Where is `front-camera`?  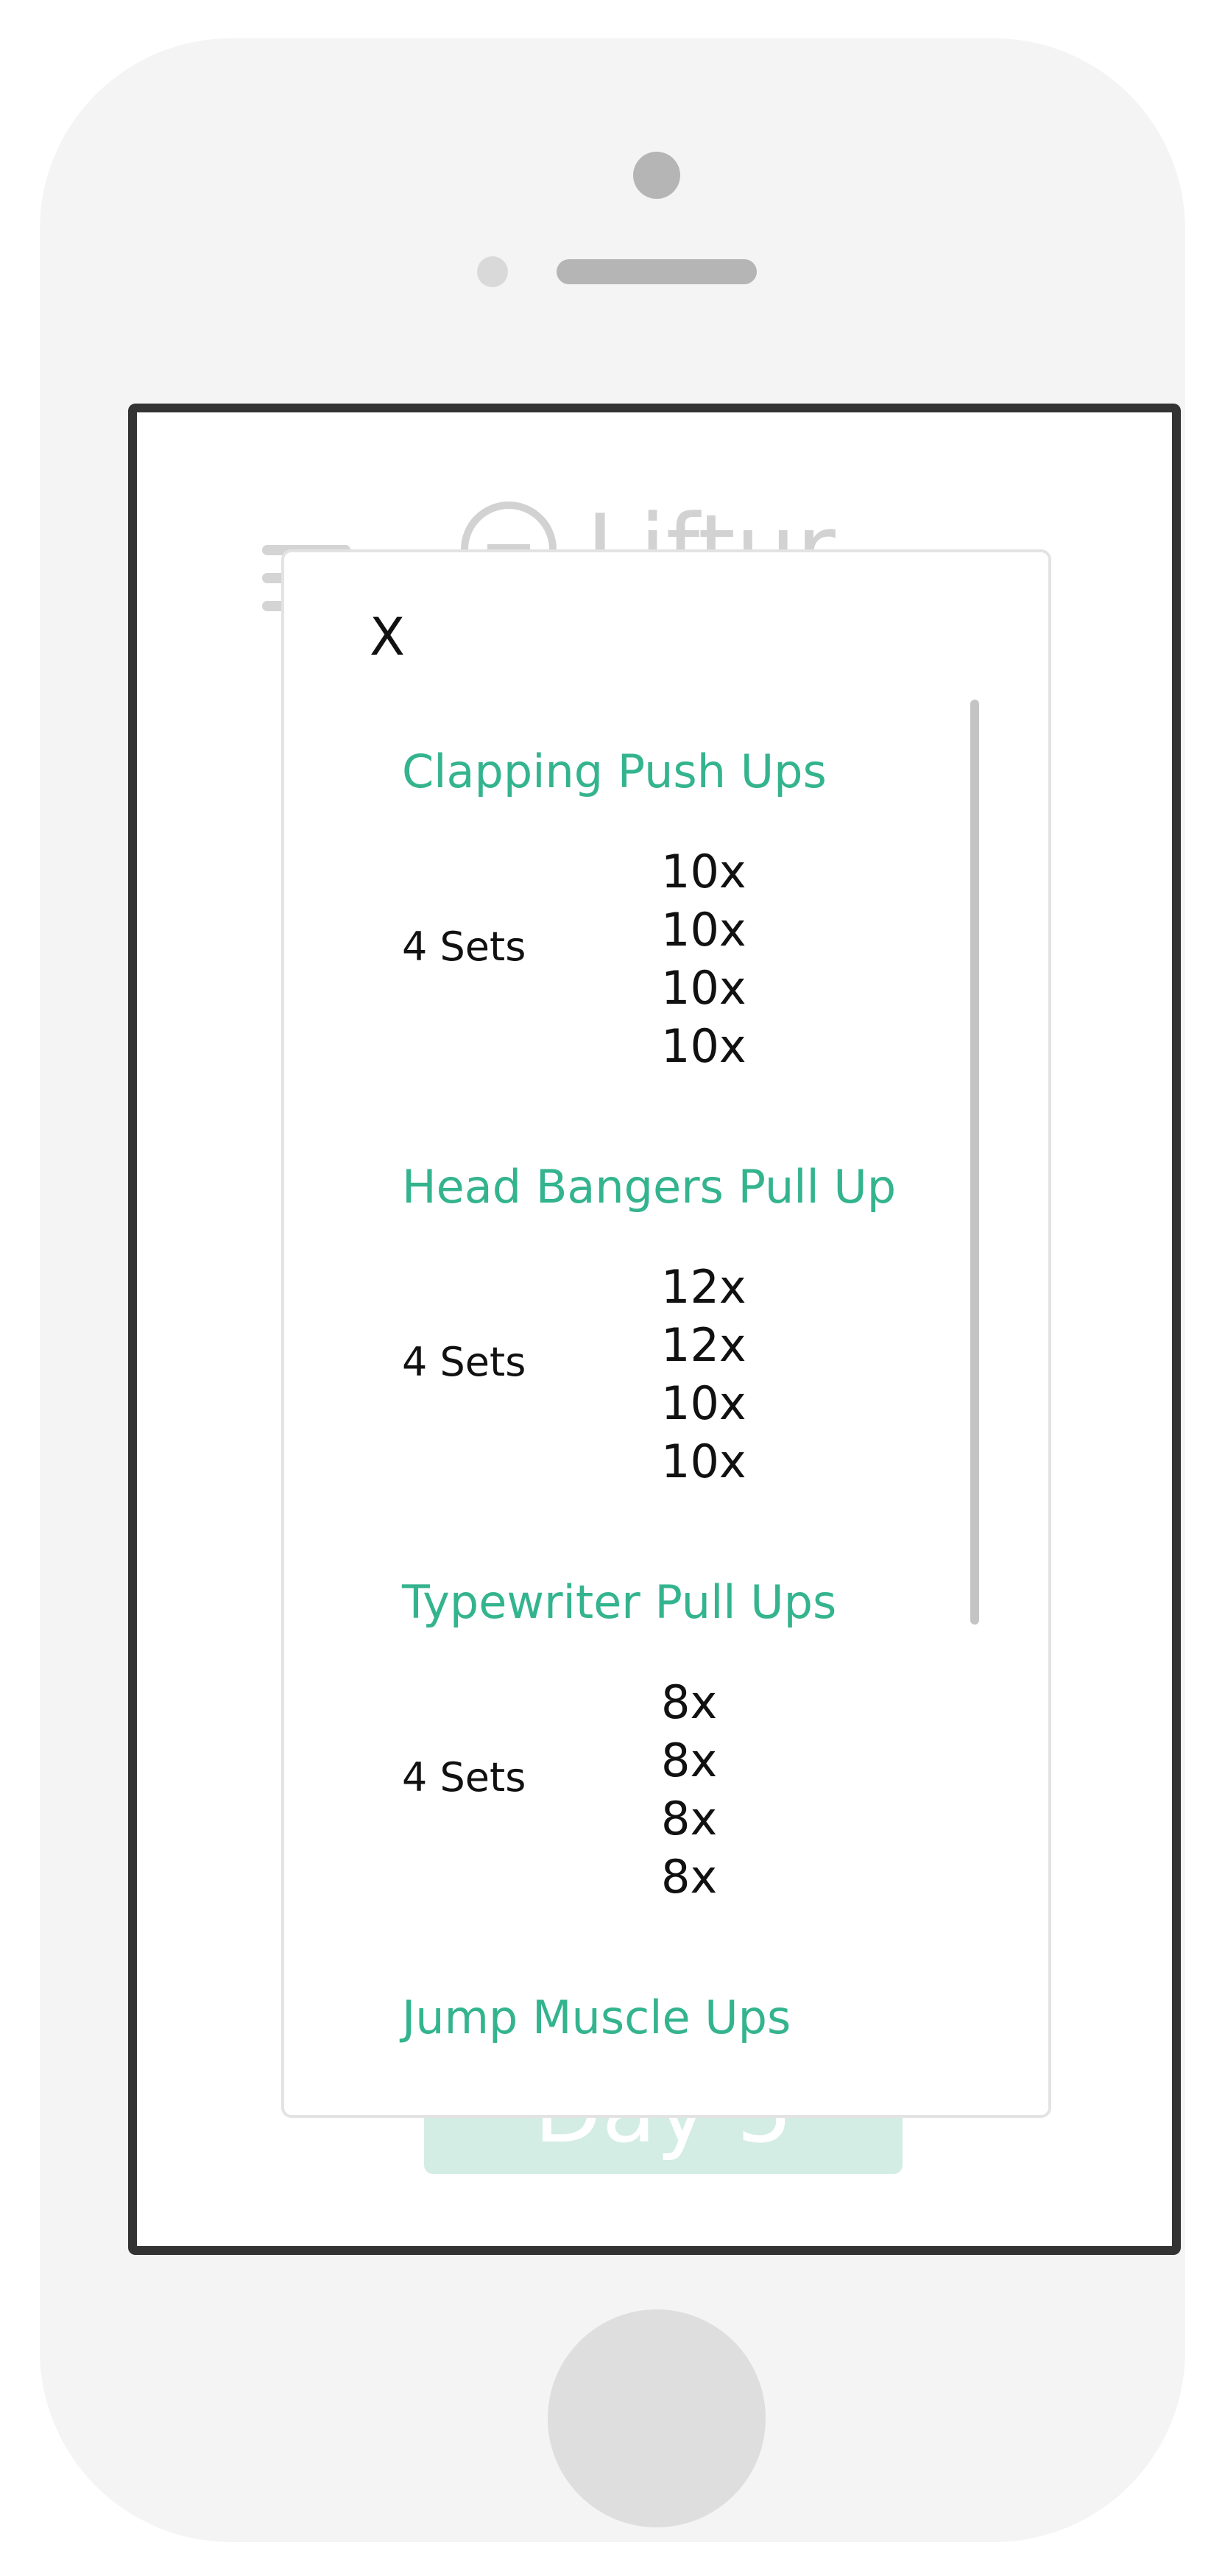 front-camera is located at coordinates (656, 175).